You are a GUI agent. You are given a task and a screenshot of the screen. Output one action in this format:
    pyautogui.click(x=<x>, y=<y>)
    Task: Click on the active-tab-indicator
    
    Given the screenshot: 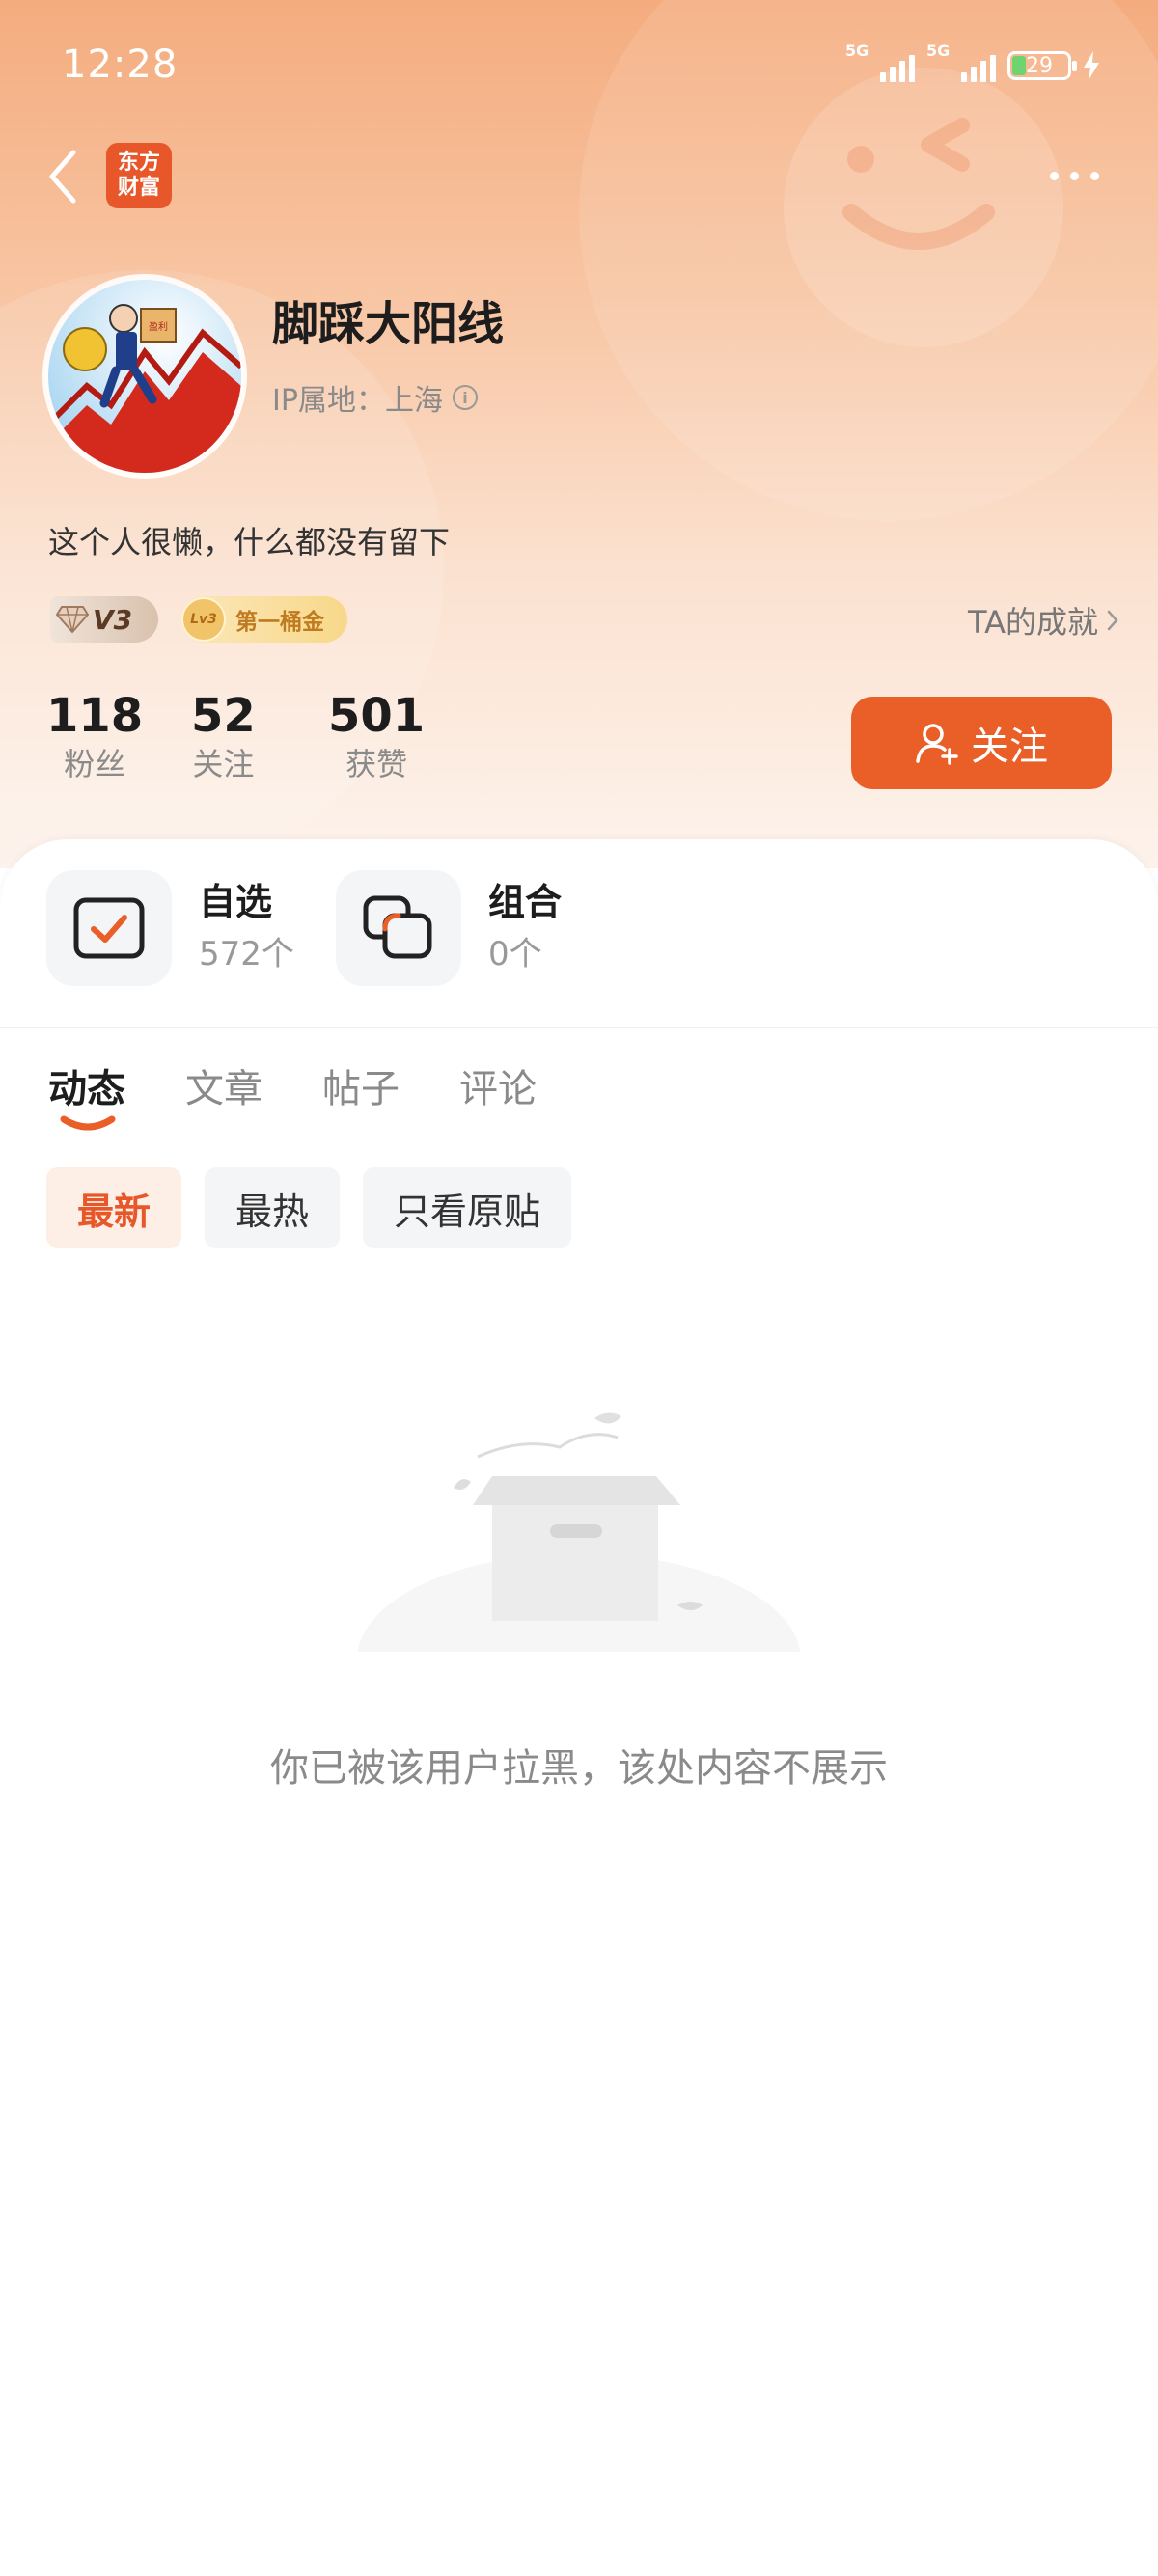 What is the action you would take?
    pyautogui.click(x=88, y=1123)
    